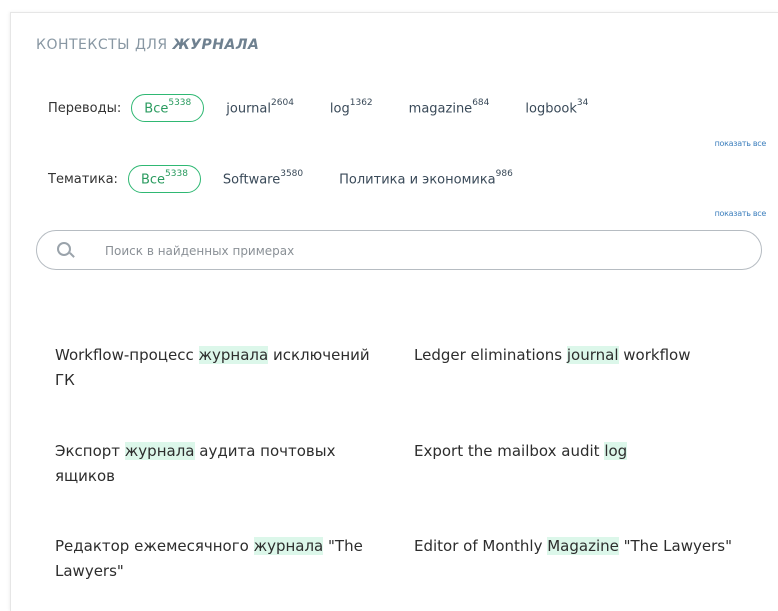 The width and height of the screenshot is (778, 611). Describe the element at coordinates (440, 109) in the screenshot. I see `filter-label: magazine` at that location.